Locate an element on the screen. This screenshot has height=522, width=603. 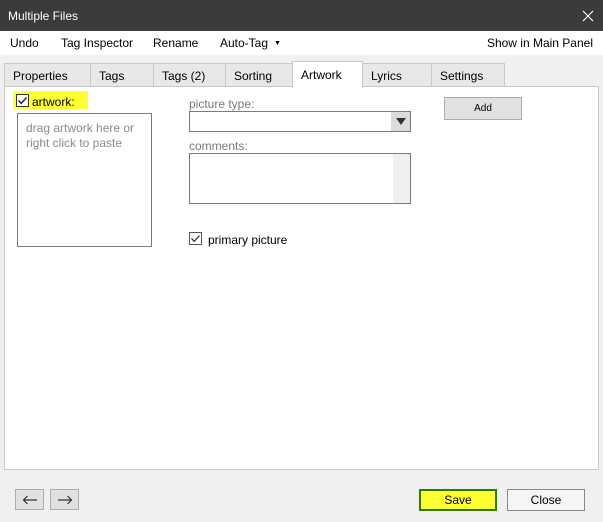
save-button: Save is located at coordinates (458, 500).